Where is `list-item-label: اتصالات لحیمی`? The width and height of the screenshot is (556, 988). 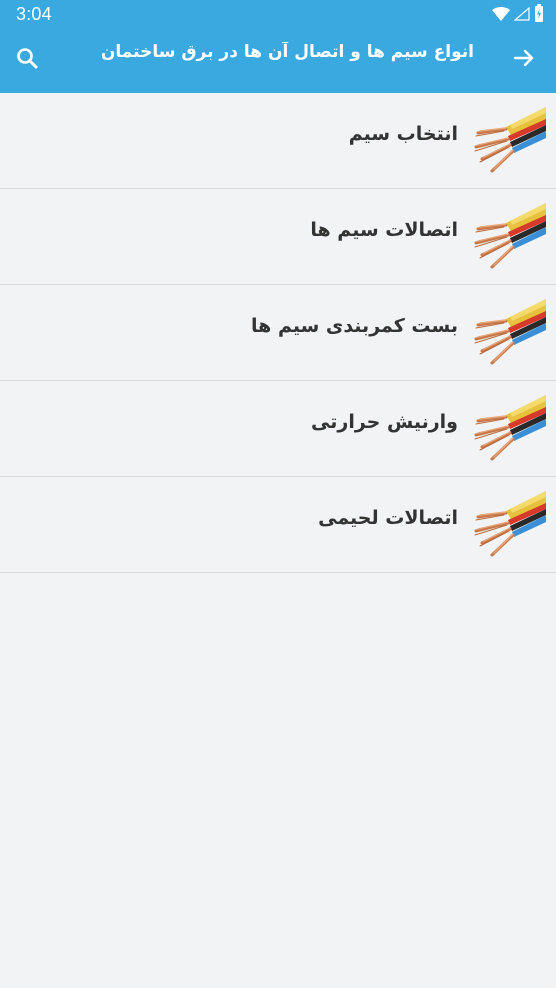
list-item-label: اتصالات لحیمی is located at coordinates (388, 518).